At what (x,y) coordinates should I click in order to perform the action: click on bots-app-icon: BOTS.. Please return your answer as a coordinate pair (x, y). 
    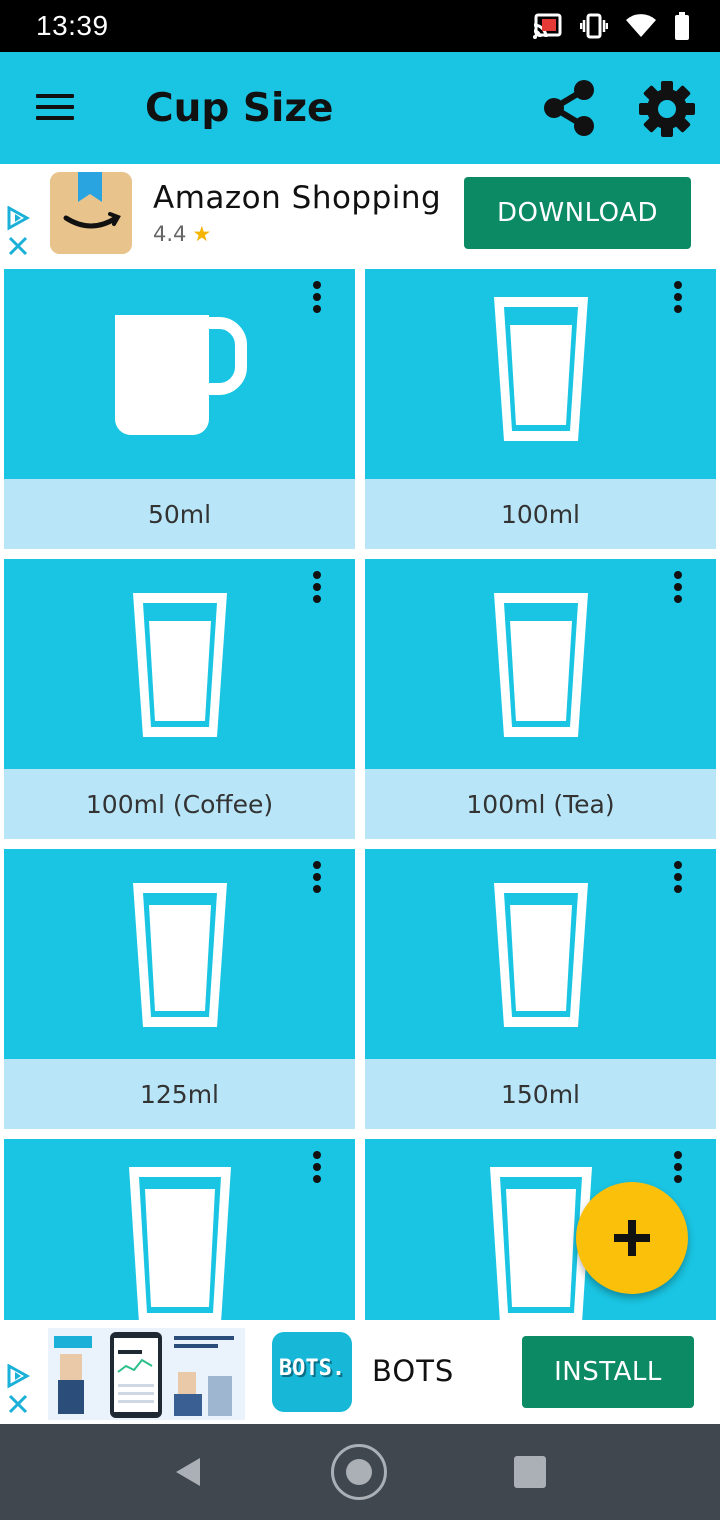
    Looking at the image, I should click on (312, 1372).